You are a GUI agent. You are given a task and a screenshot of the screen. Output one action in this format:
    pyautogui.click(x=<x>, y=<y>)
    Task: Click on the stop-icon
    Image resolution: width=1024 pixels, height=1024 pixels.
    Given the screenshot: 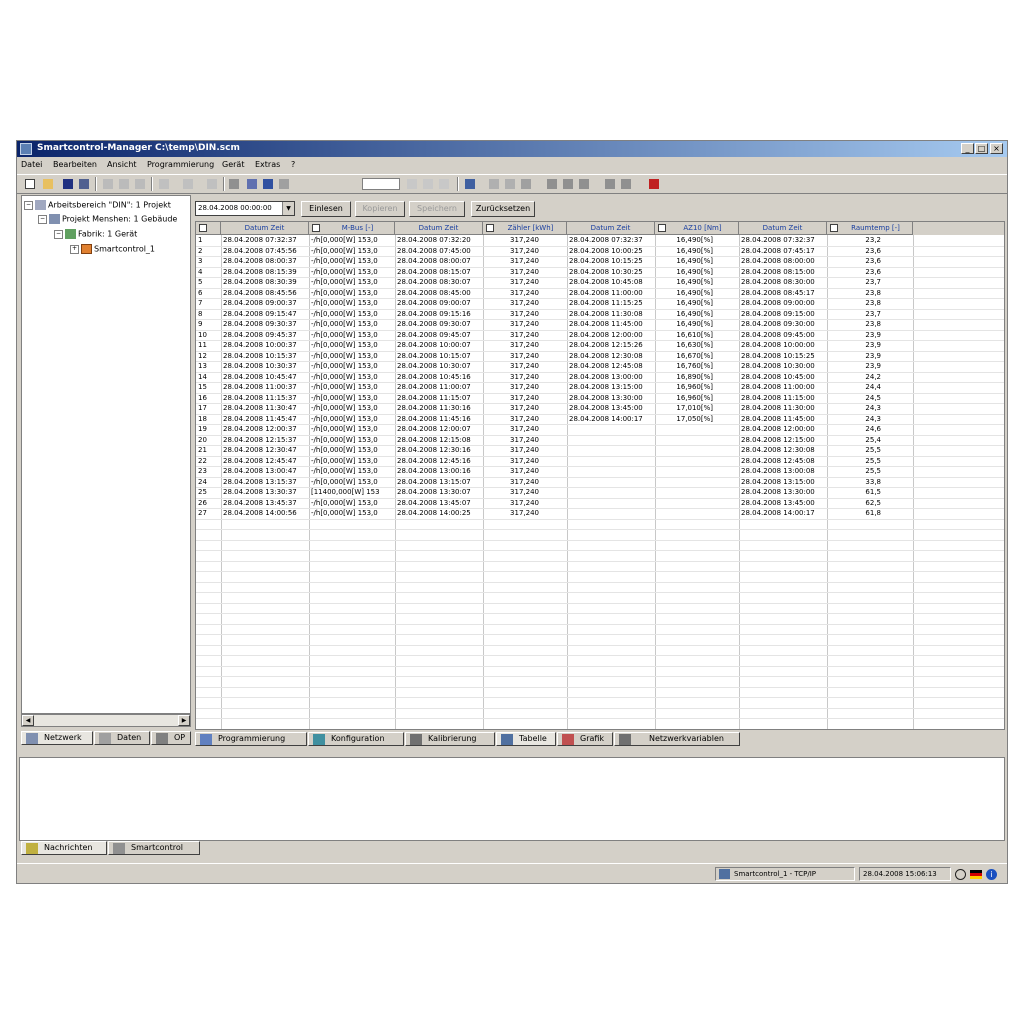 What is the action you would take?
    pyautogui.click(x=654, y=184)
    